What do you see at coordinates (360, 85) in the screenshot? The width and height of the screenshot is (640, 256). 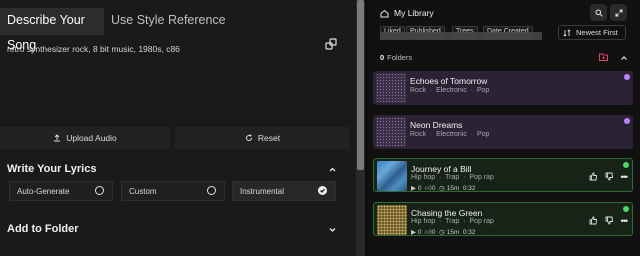 I see `scrollbar-thumb` at bounding box center [360, 85].